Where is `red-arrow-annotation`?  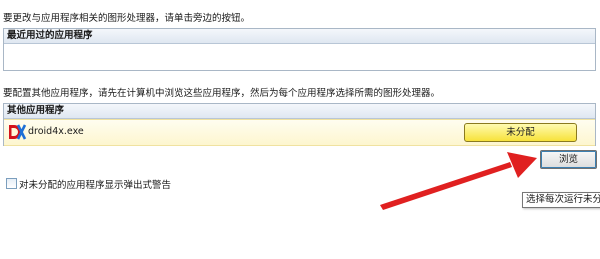
red-arrow-annotation is located at coordinates (458, 181).